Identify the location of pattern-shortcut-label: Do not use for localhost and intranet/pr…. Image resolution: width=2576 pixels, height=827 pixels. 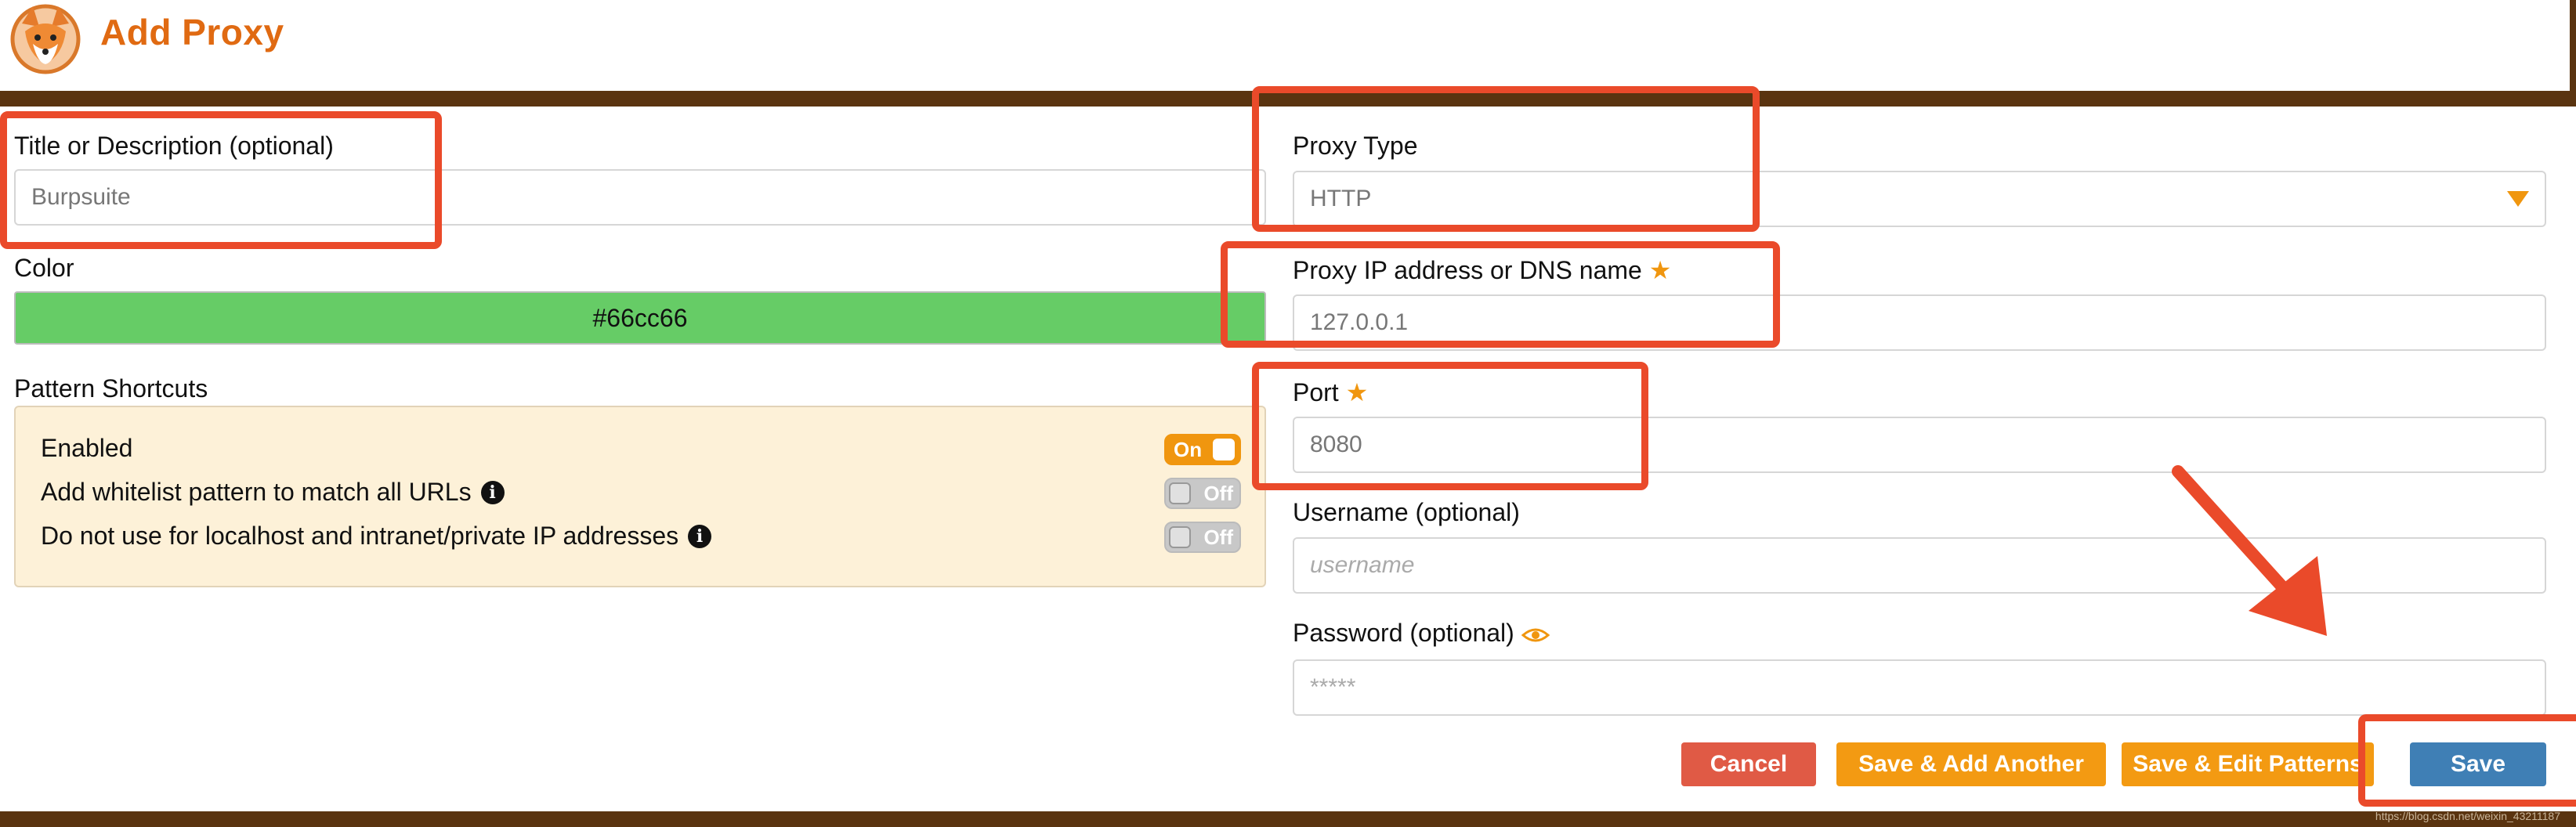
(360, 536).